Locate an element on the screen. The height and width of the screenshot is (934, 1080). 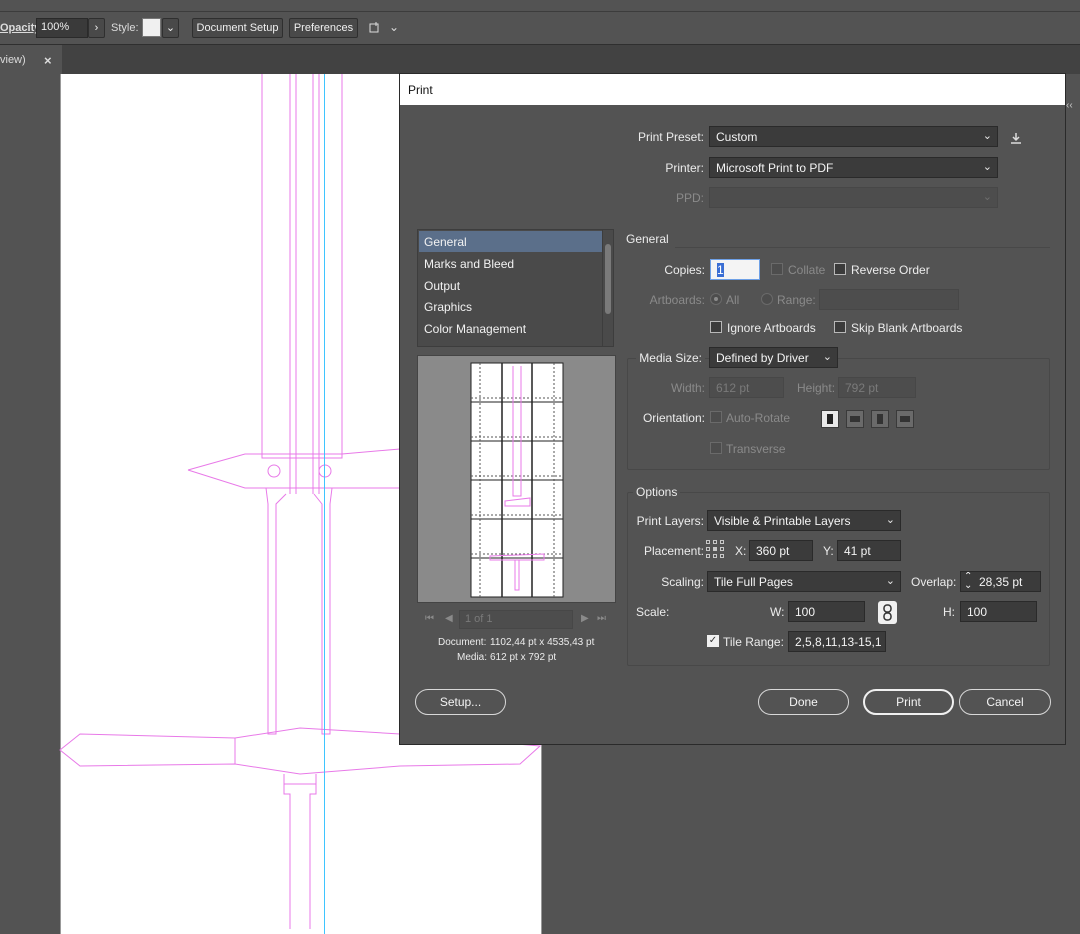
ppd-select: ⌄ is located at coordinates (853, 197).